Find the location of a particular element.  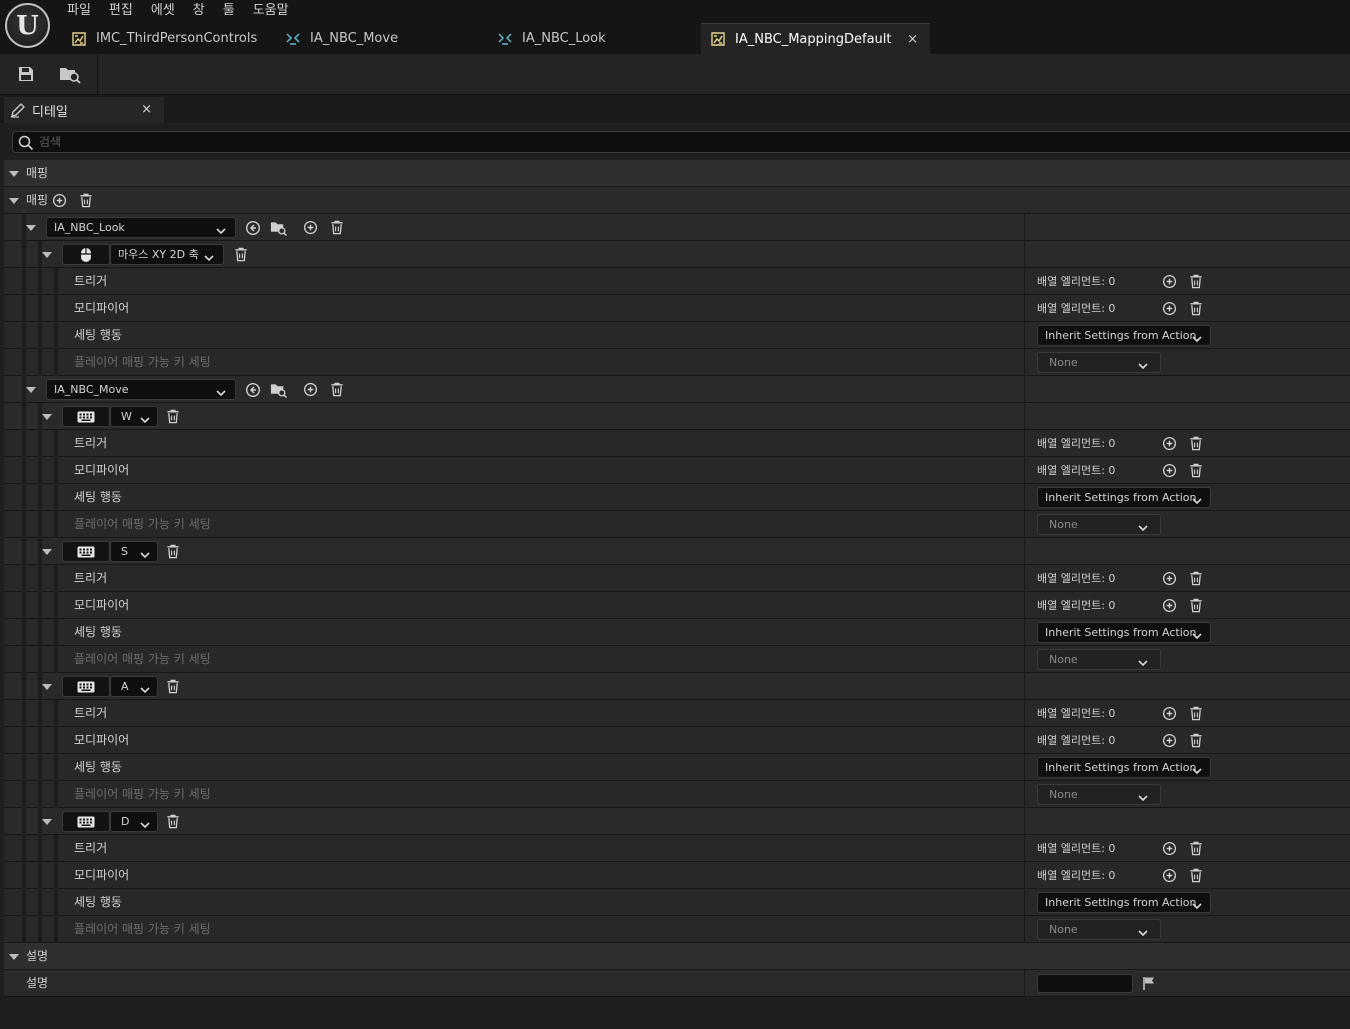

action-select: IA_NBC_Look is located at coordinates (141, 227).